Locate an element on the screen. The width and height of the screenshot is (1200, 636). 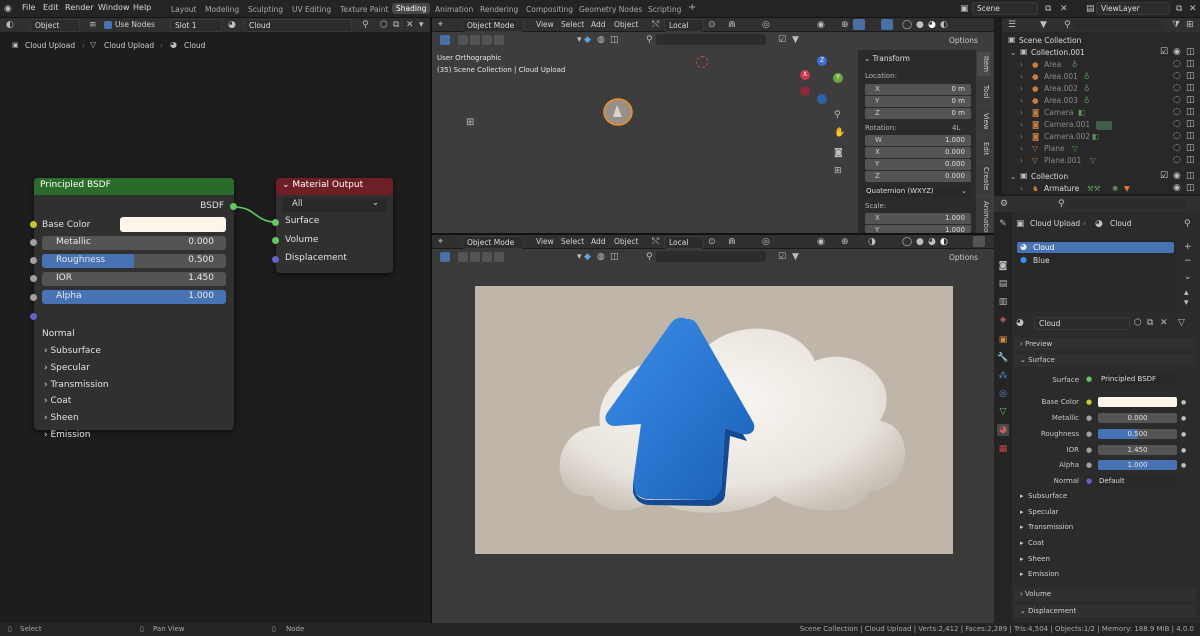
render-tab-icon: ◙ is located at coordinates (1003, 266).